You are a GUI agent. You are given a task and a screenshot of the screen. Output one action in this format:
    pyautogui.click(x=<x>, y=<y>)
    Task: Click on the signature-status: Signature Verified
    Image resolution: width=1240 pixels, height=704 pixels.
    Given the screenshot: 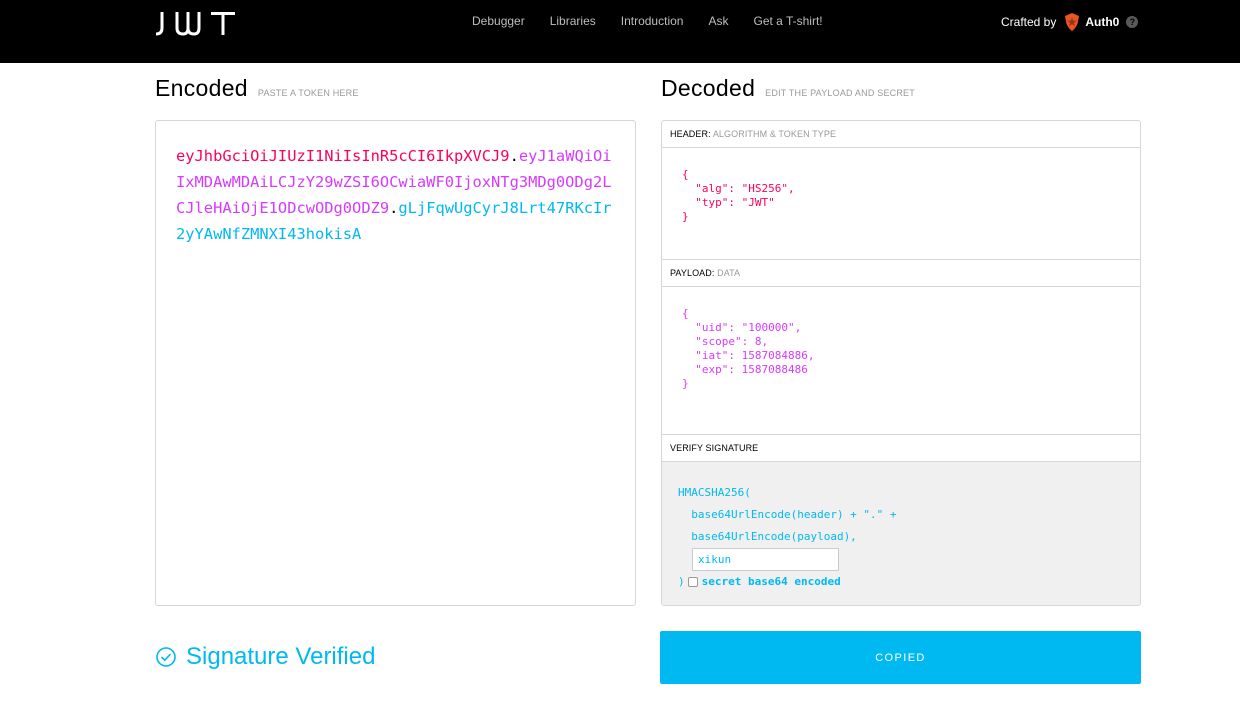 What is the action you would take?
    pyautogui.click(x=265, y=657)
    